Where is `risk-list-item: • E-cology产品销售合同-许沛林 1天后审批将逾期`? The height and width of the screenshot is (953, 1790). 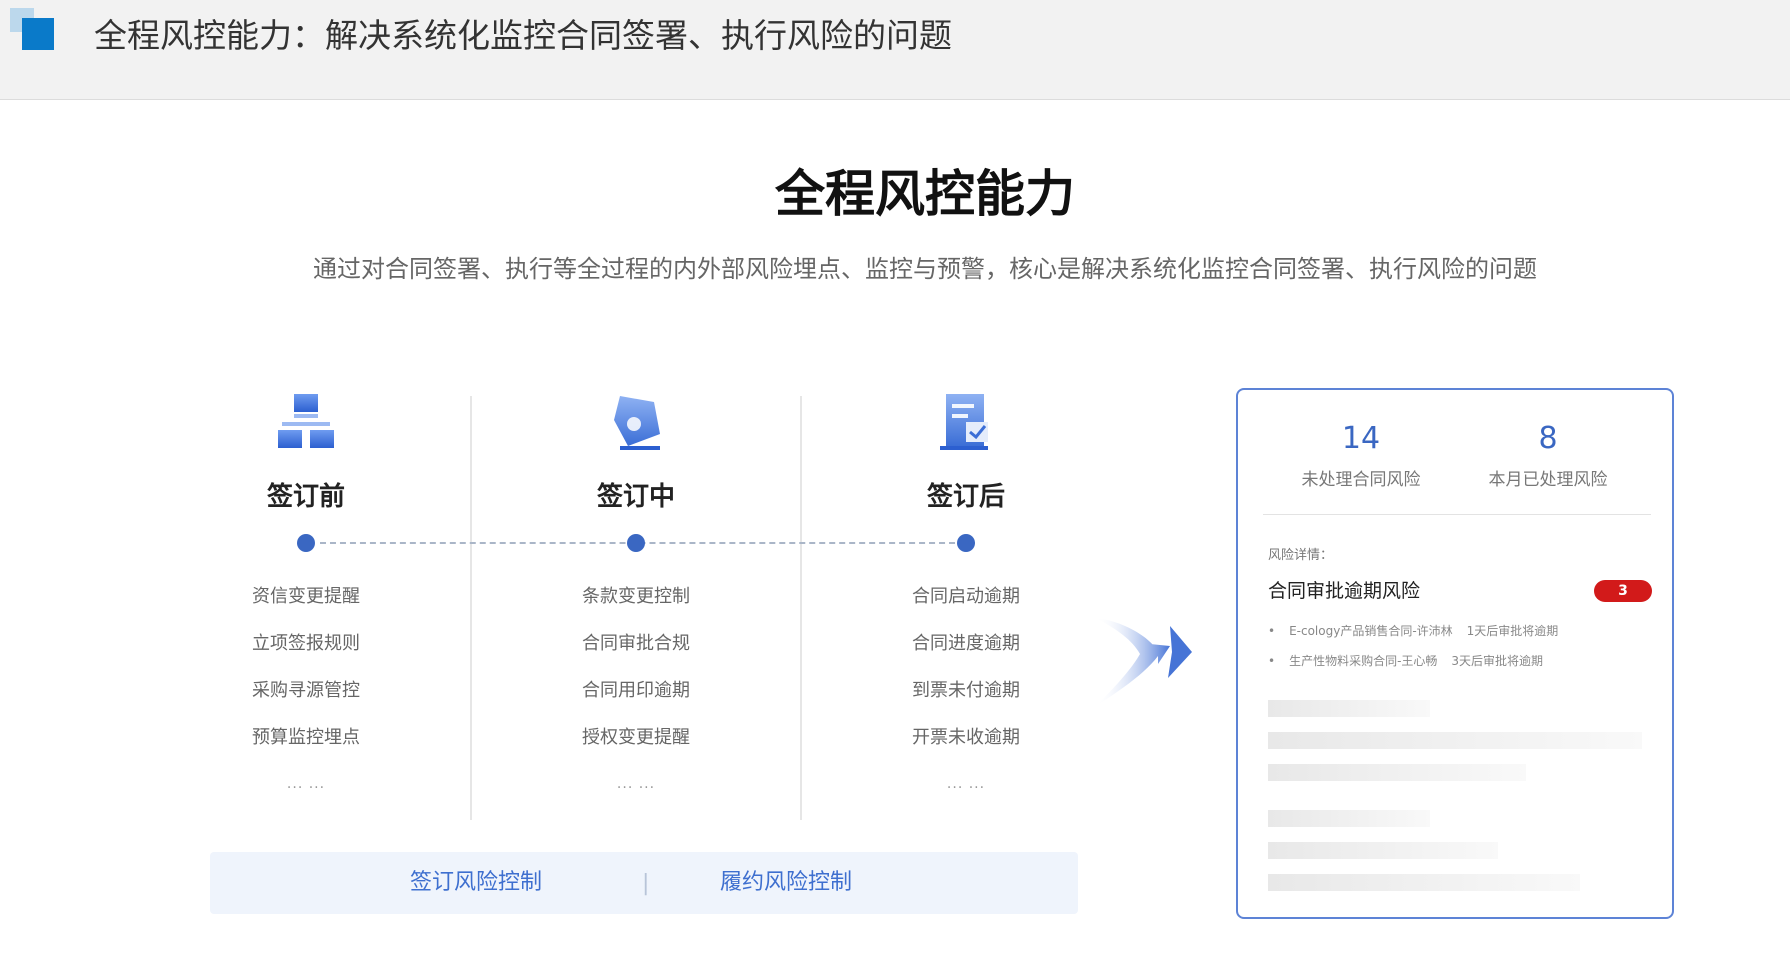
risk-list-item: • E-cology产品销售合同-许沛林 1天后审批将逾期 is located at coordinates (1413, 631).